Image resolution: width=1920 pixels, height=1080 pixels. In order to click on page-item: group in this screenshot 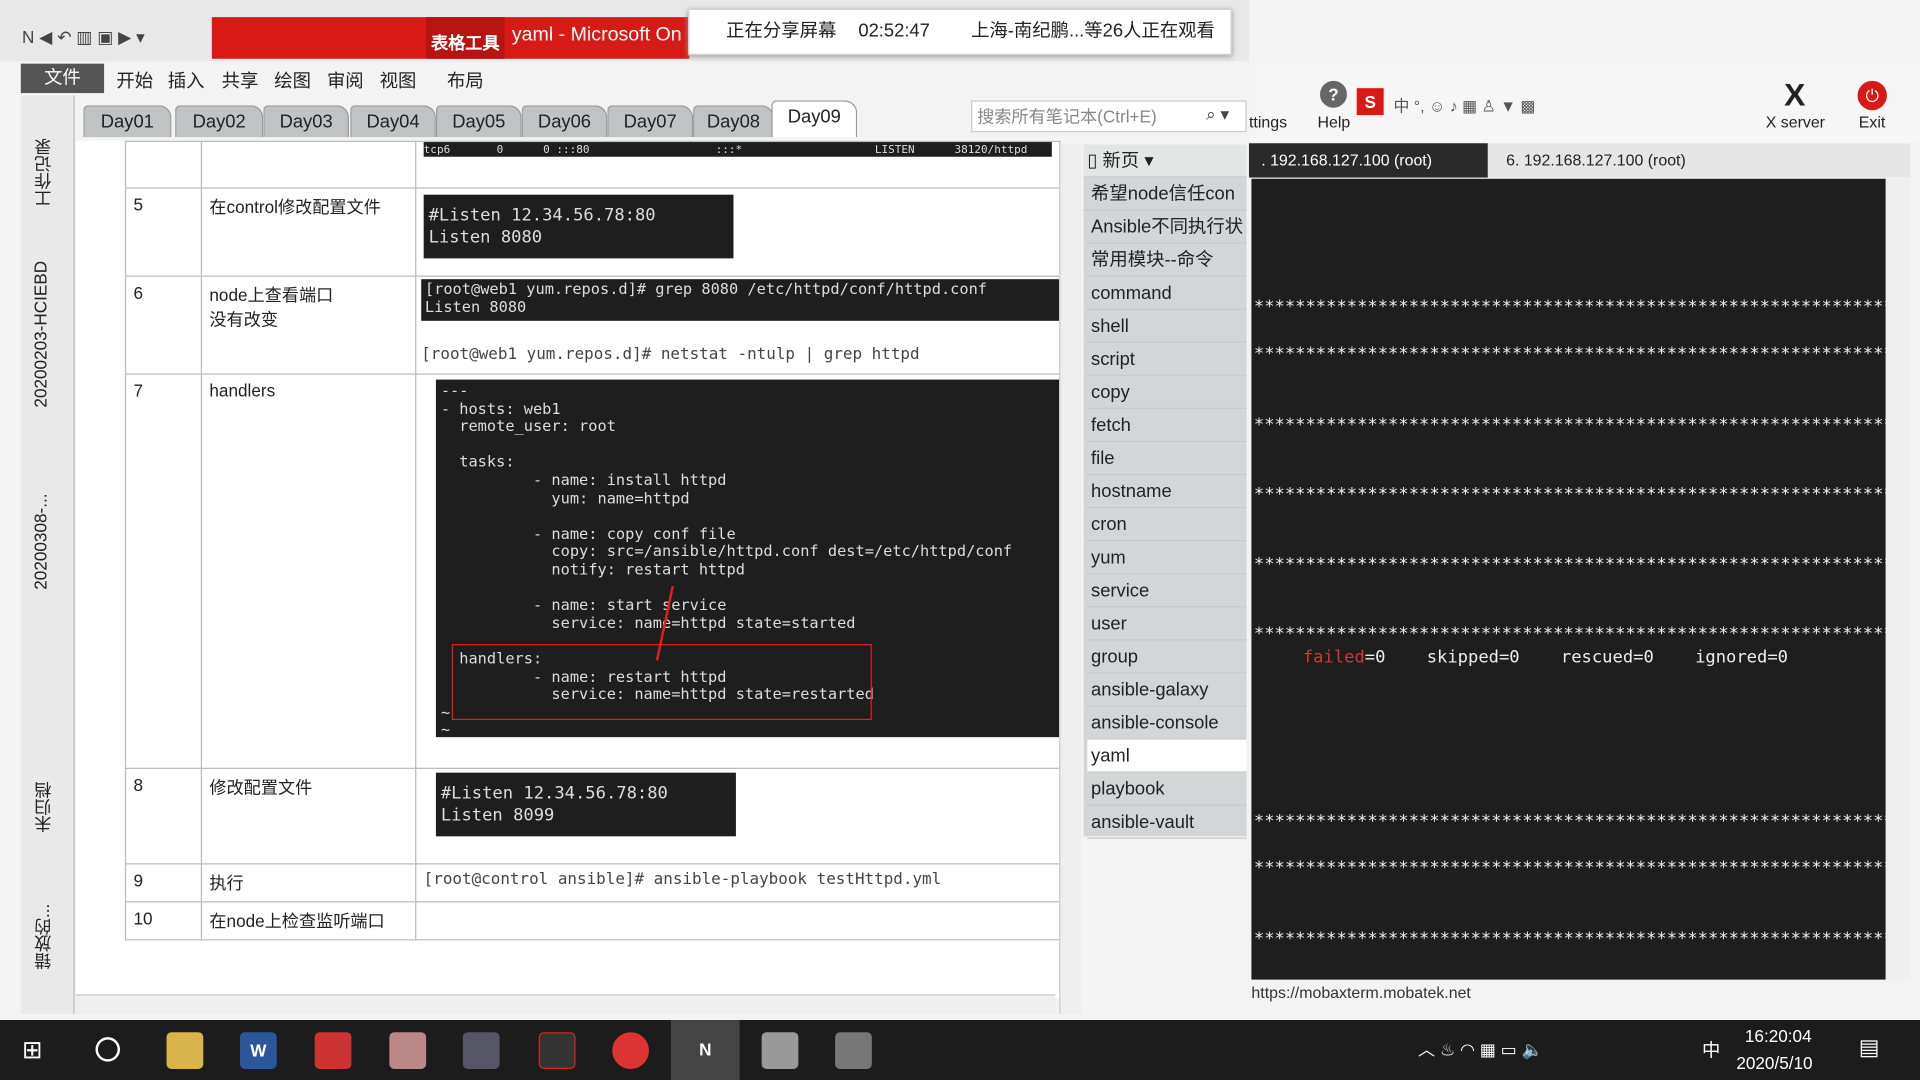, I will do `click(1167, 657)`.